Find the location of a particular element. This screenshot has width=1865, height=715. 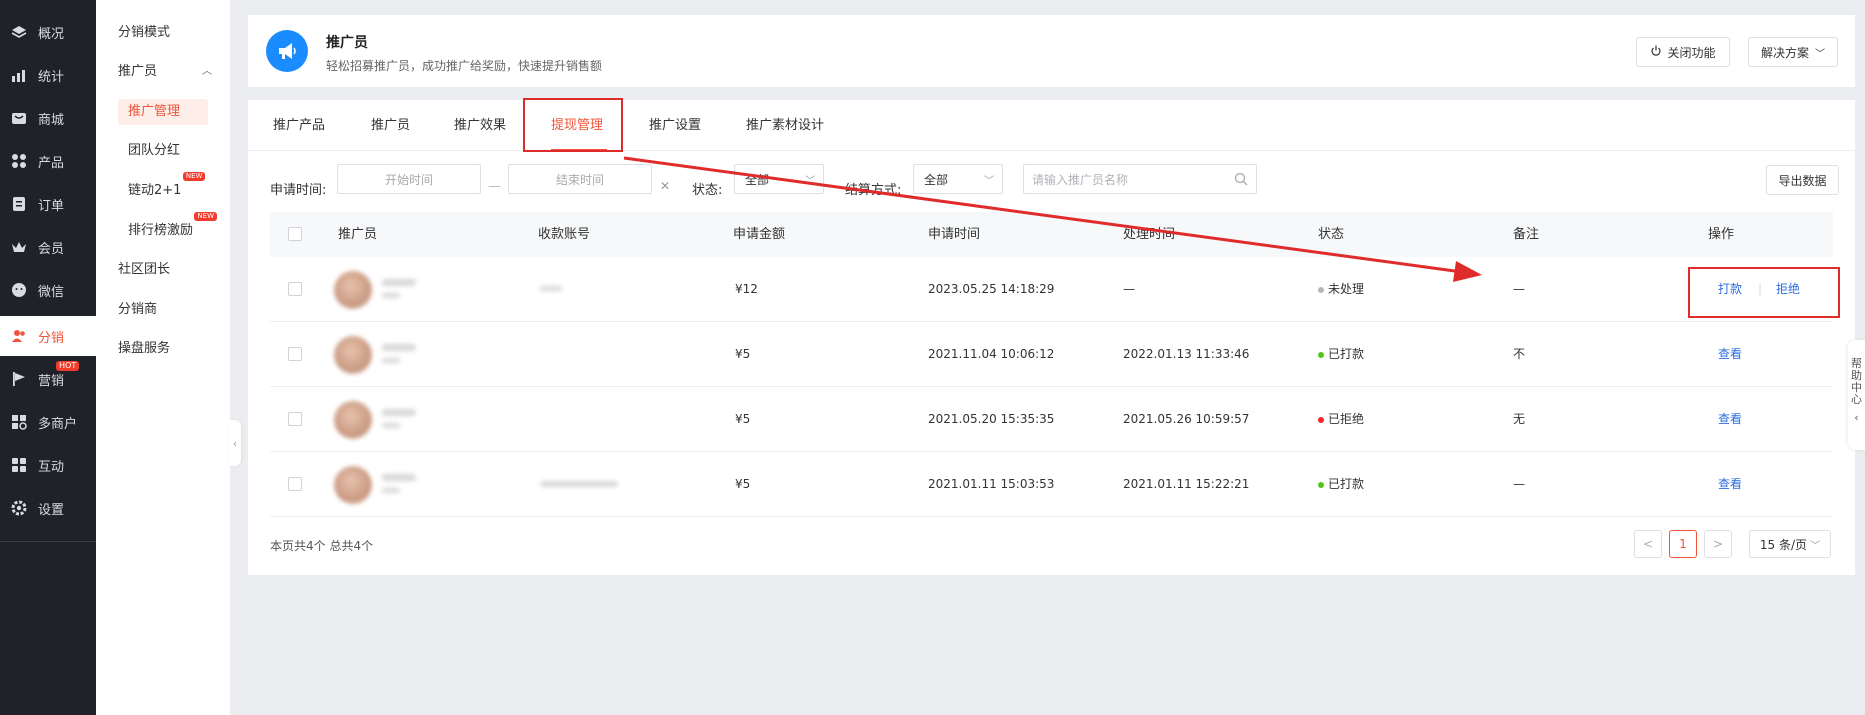

table-header: 推广员 收款账号 申请金额 申请时间 处理时间 状态 备注 操作 is located at coordinates (1051, 234).